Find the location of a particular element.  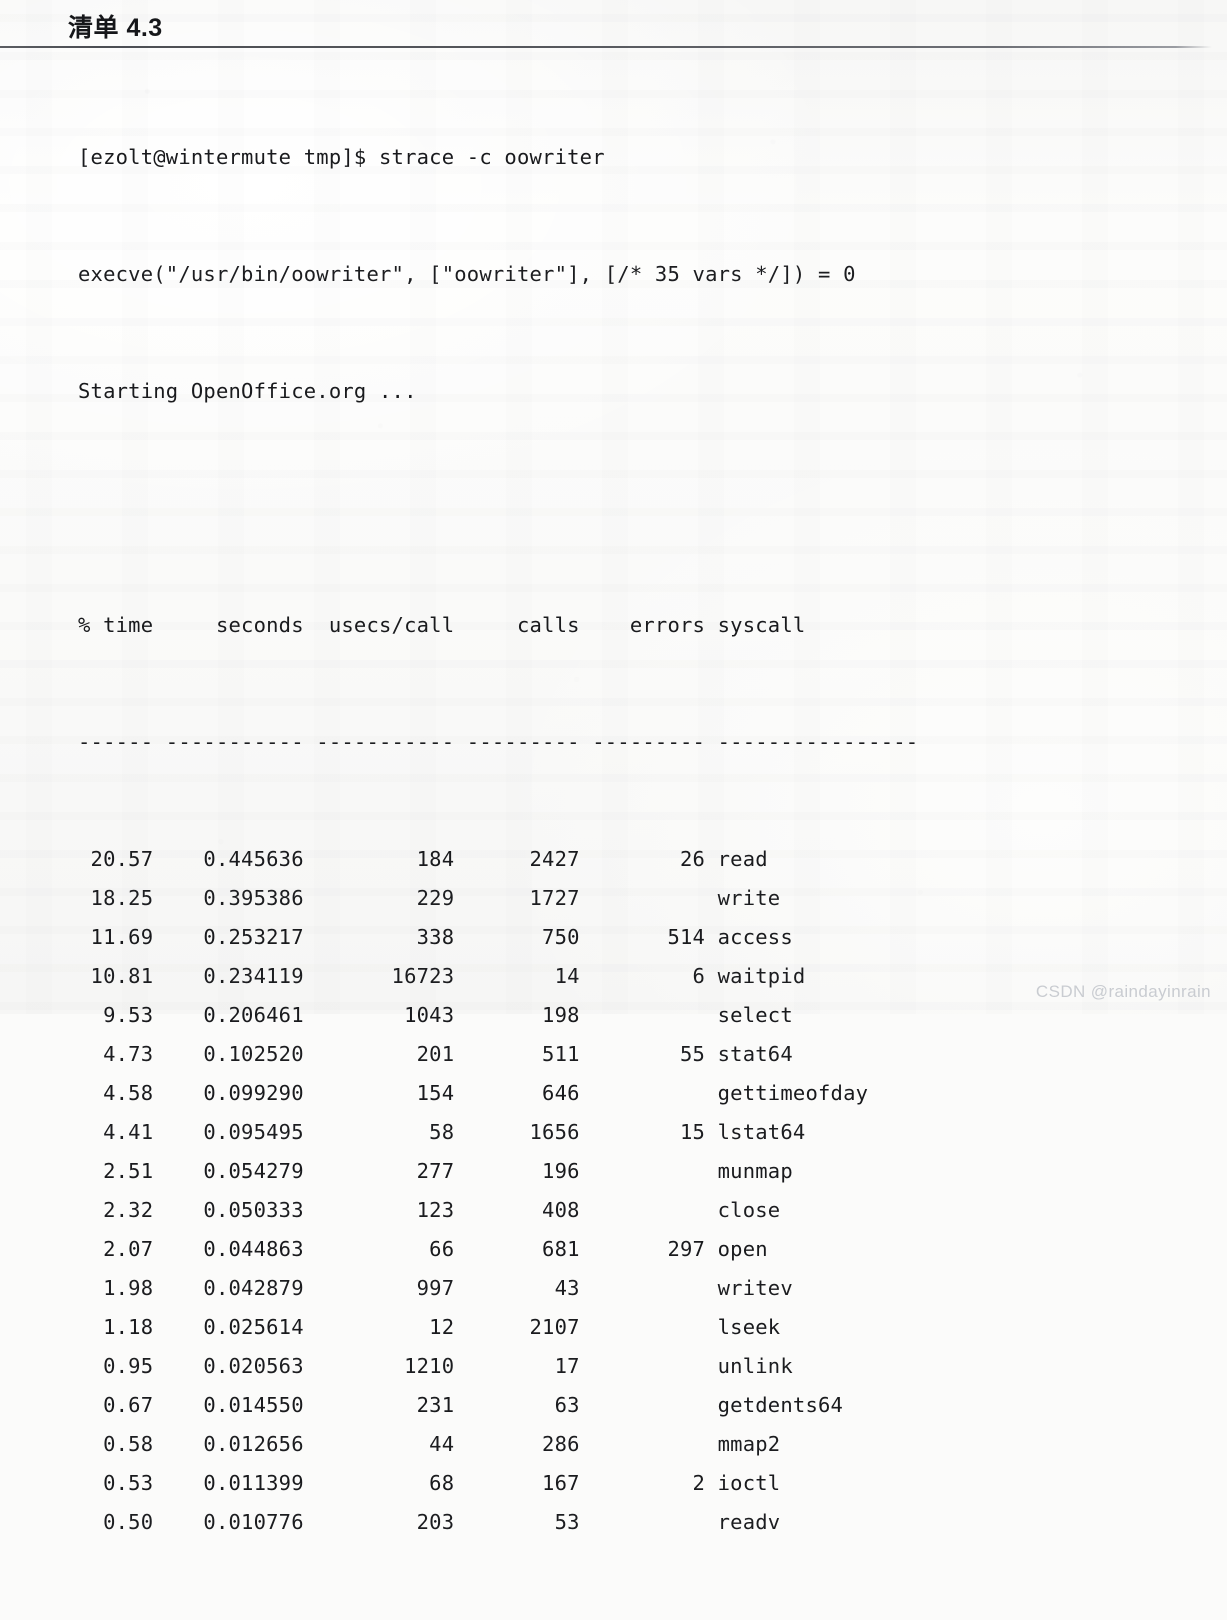

table-row: 18.25 0.395386 229 1727 write is located at coordinates (429, 898).